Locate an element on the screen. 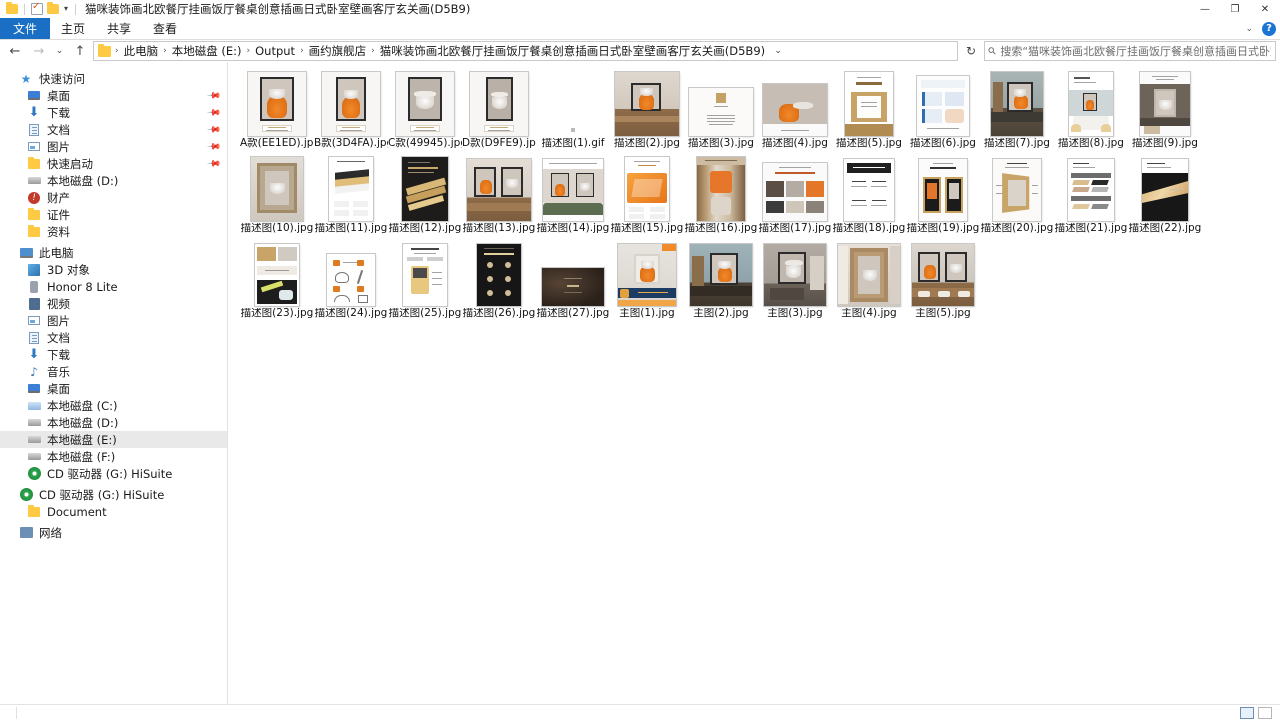 The height and width of the screenshot is (720, 1280). file-item: 描述图(14).jpg is located at coordinates (573, 193).